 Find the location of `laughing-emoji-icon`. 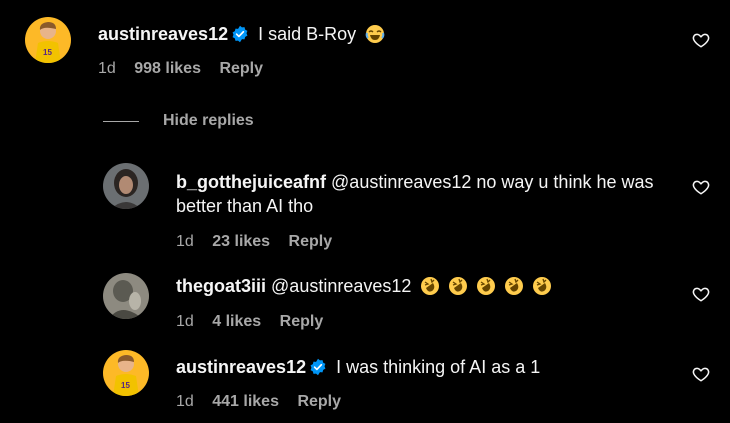

laughing-emoji-icon is located at coordinates (375, 37).